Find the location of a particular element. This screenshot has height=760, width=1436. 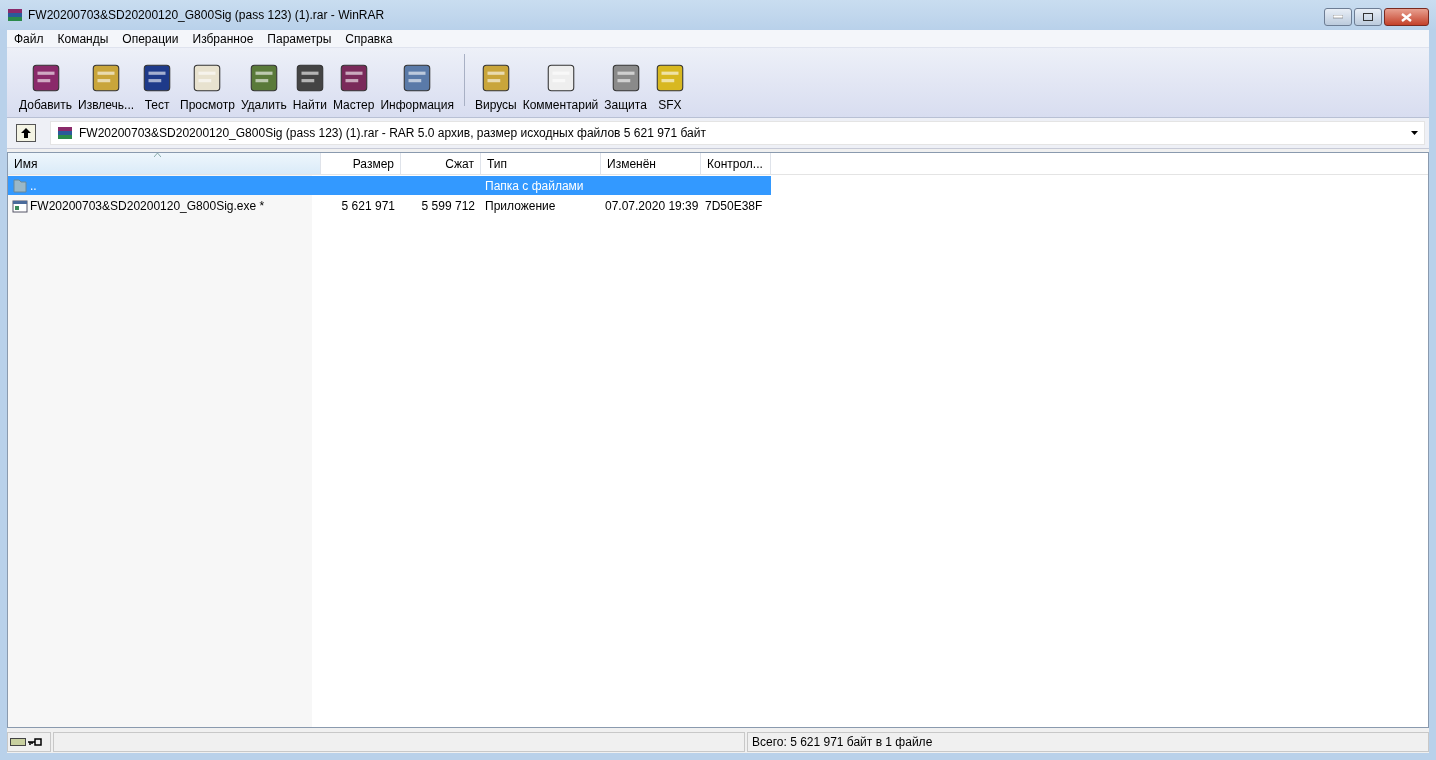

window-title: FW20200703&SD20200120_G800Sig (pass 123) (1).rar - WinRAR is located at coordinates (206, 15).